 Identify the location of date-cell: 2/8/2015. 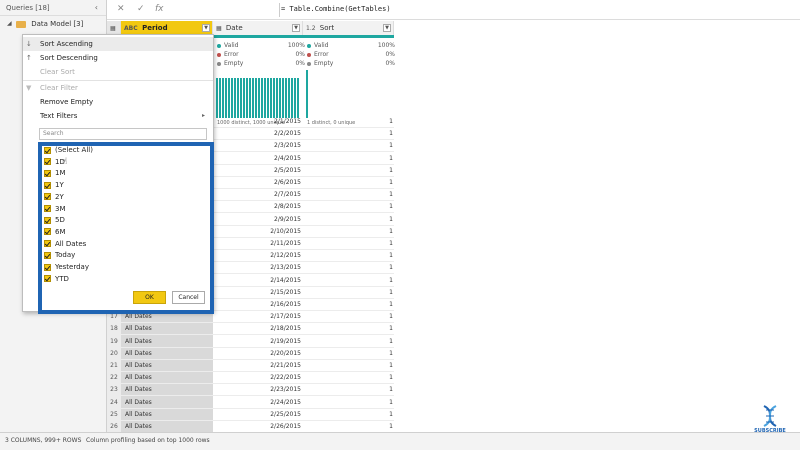
(257, 207).